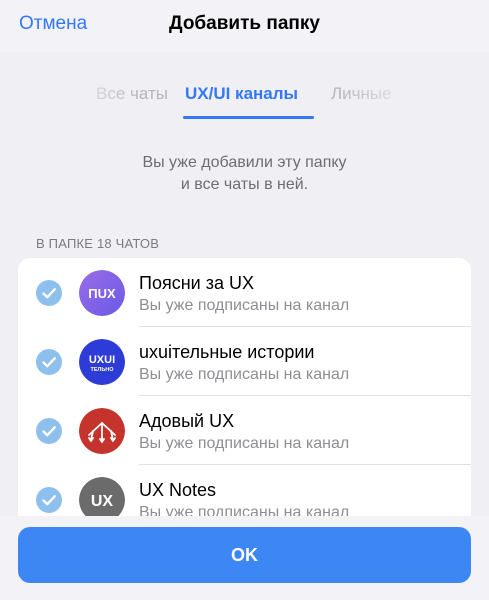 The width and height of the screenshot is (489, 600). I want to click on tab-personal: Личные, so click(361, 94).